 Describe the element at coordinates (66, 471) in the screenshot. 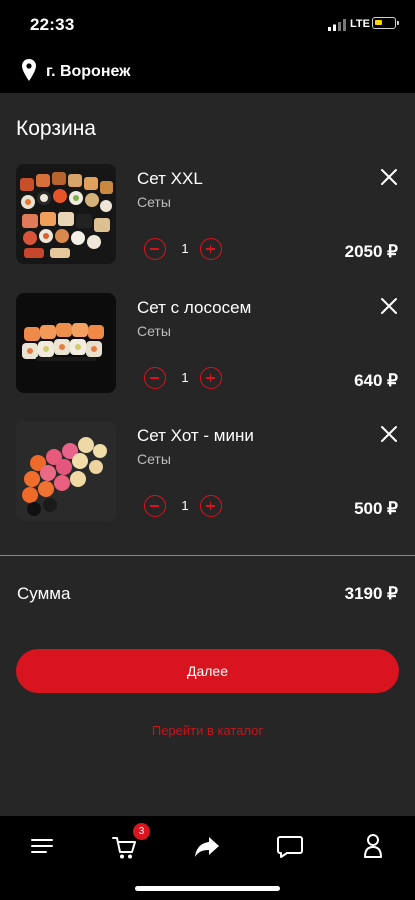

I see `product-image-set-hot-mini` at that location.